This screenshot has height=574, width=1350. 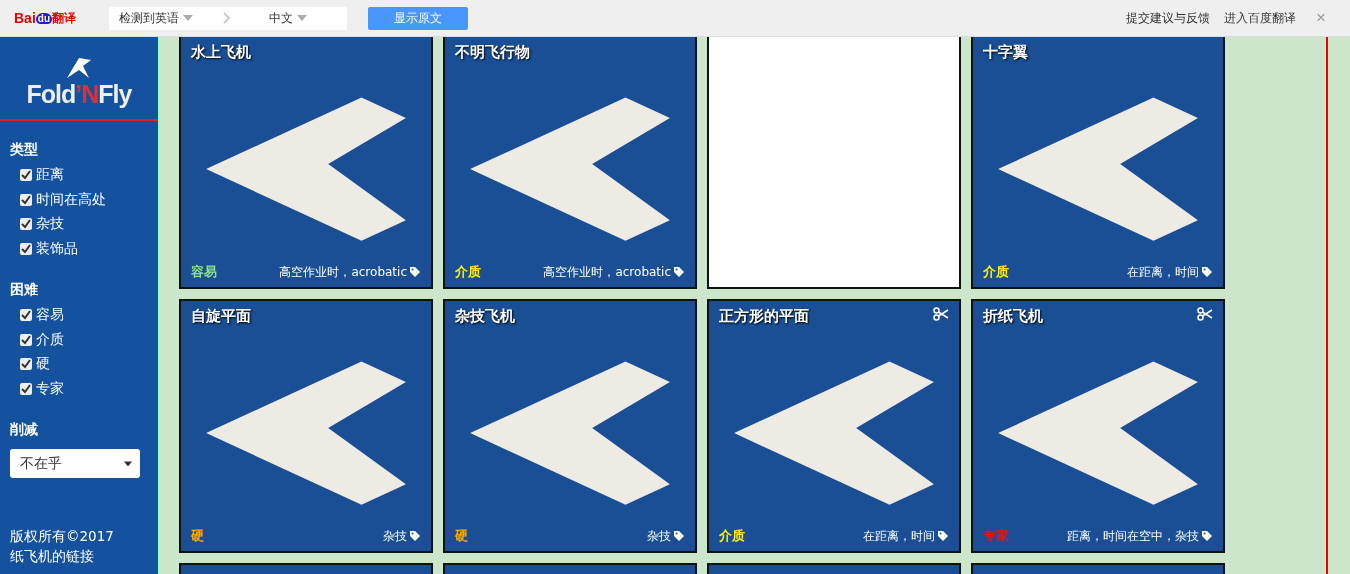 What do you see at coordinates (1133, 536) in the screenshot?
I see `tag-list: 距离，时间在空中，杂技` at bounding box center [1133, 536].